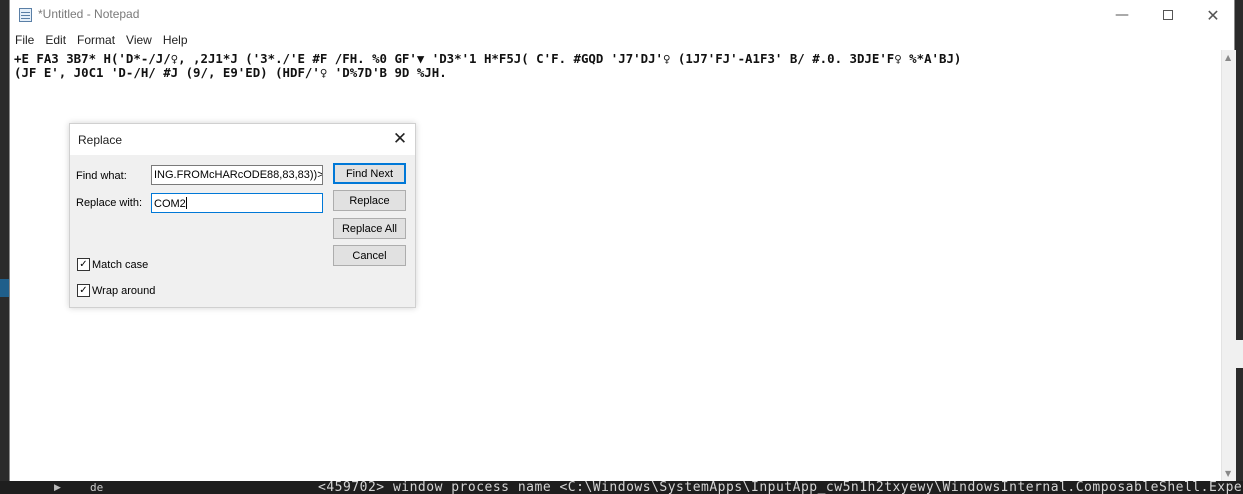 The width and height of the screenshot is (1243, 494). Describe the element at coordinates (369, 173) in the screenshot. I see `find-next-button: Find Next` at that location.